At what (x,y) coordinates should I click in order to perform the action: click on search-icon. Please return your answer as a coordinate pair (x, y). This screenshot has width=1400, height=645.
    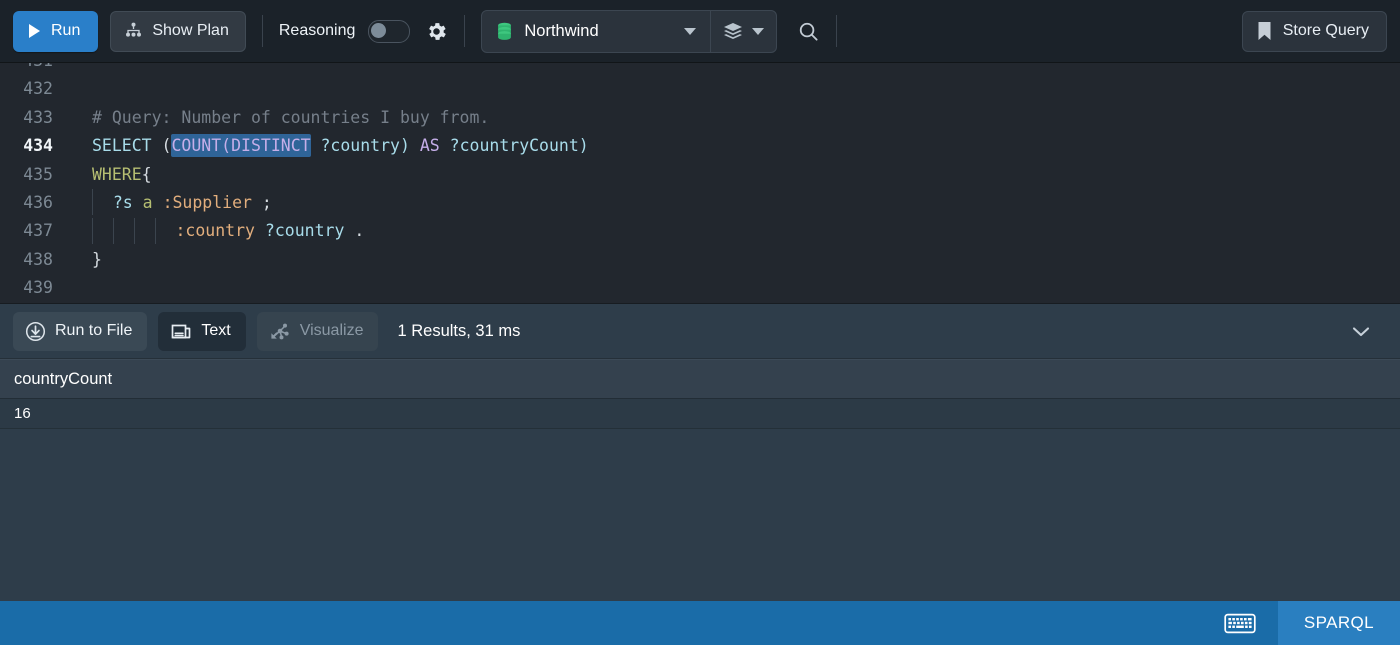
    Looking at the image, I should click on (808, 31).